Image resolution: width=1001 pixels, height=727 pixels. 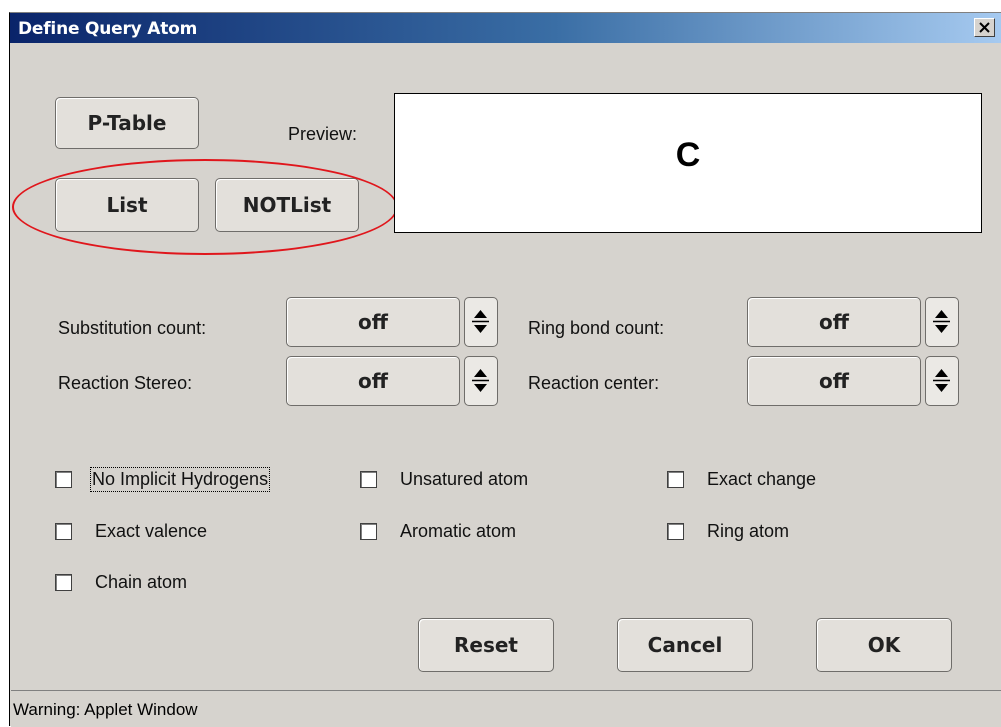 I want to click on reaction-stereo-label: Reaction Stereo:, so click(x=125, y=383).